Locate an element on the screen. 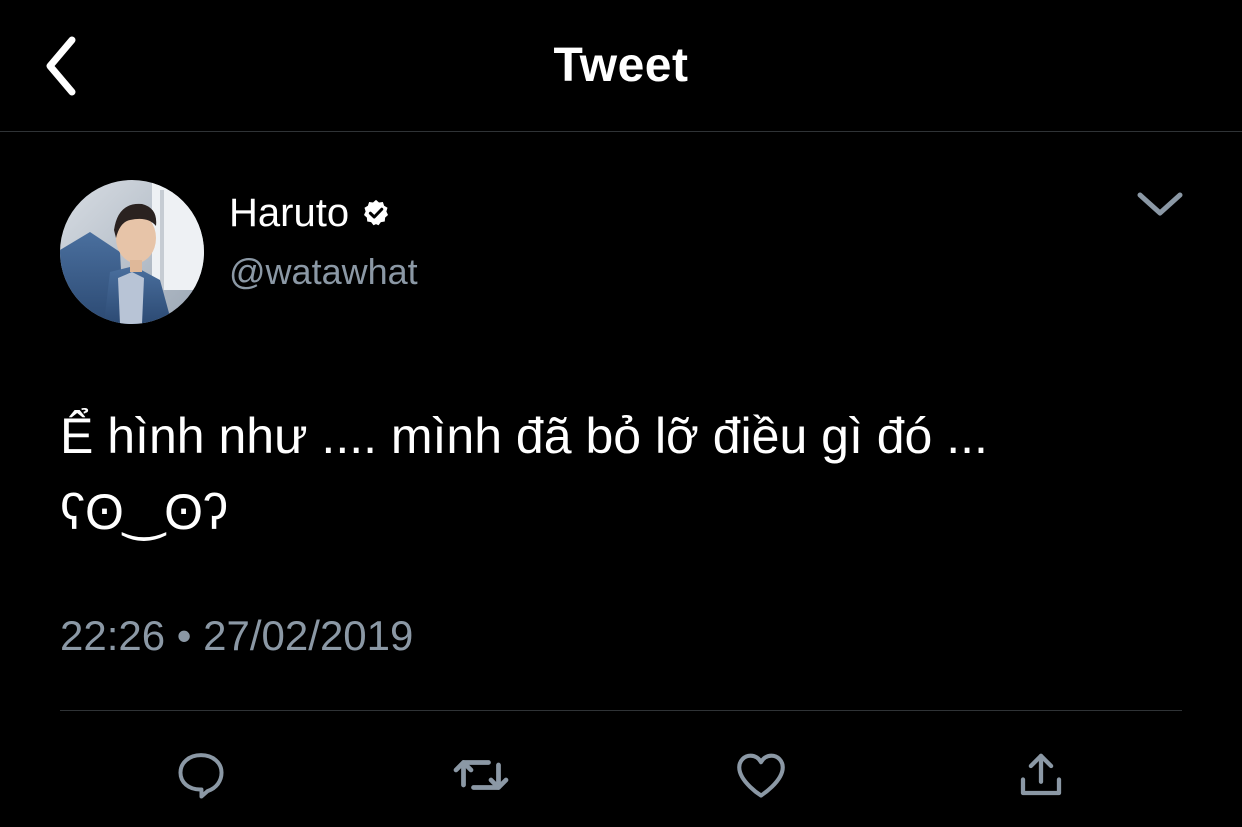 The height and width of the screenshot is (827, 1242). reply-icon is located at coordinates (201, 776).